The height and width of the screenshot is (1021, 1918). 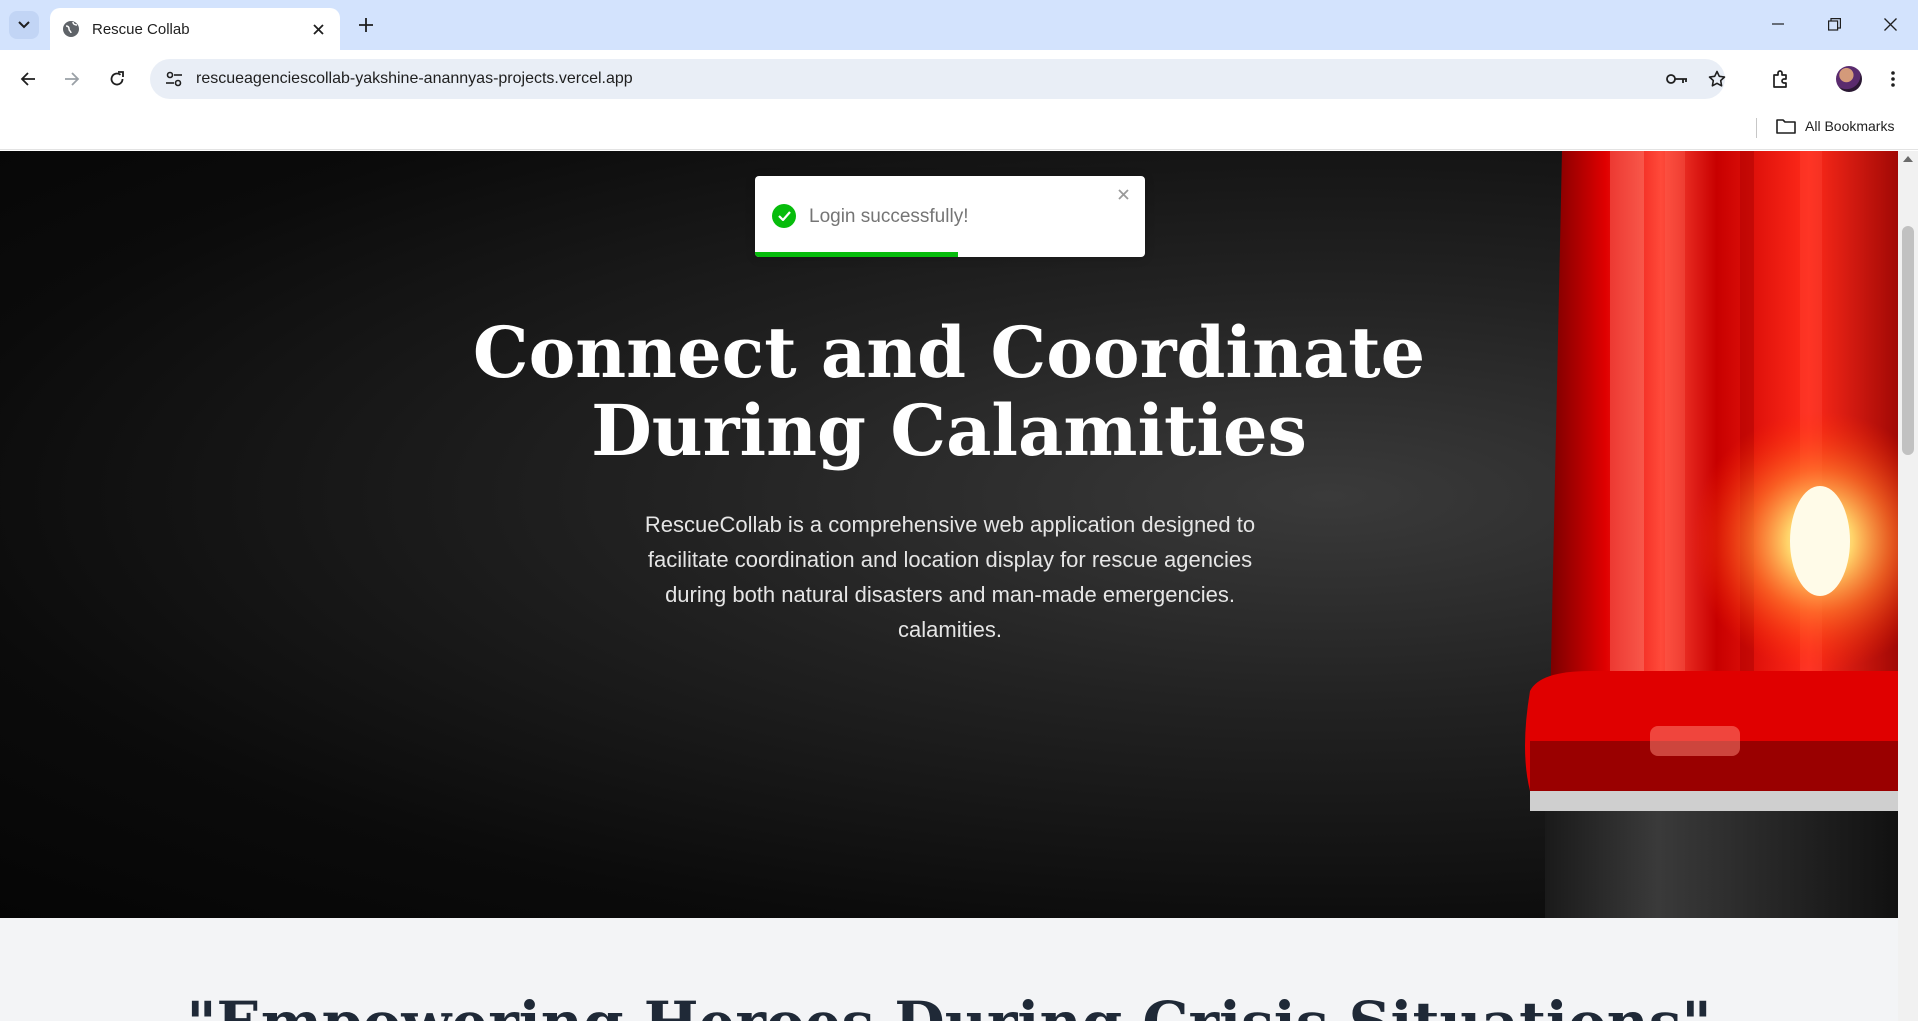 I want to click on key-icon, so click(x=1676, y=79).